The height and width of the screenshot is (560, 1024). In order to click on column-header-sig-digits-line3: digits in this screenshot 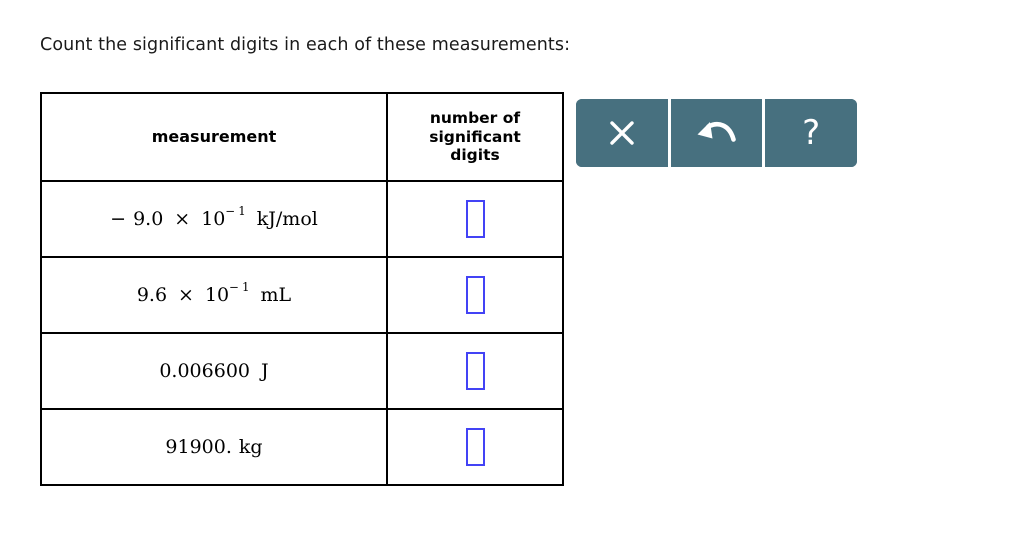, I will do `click(475, 155)`.